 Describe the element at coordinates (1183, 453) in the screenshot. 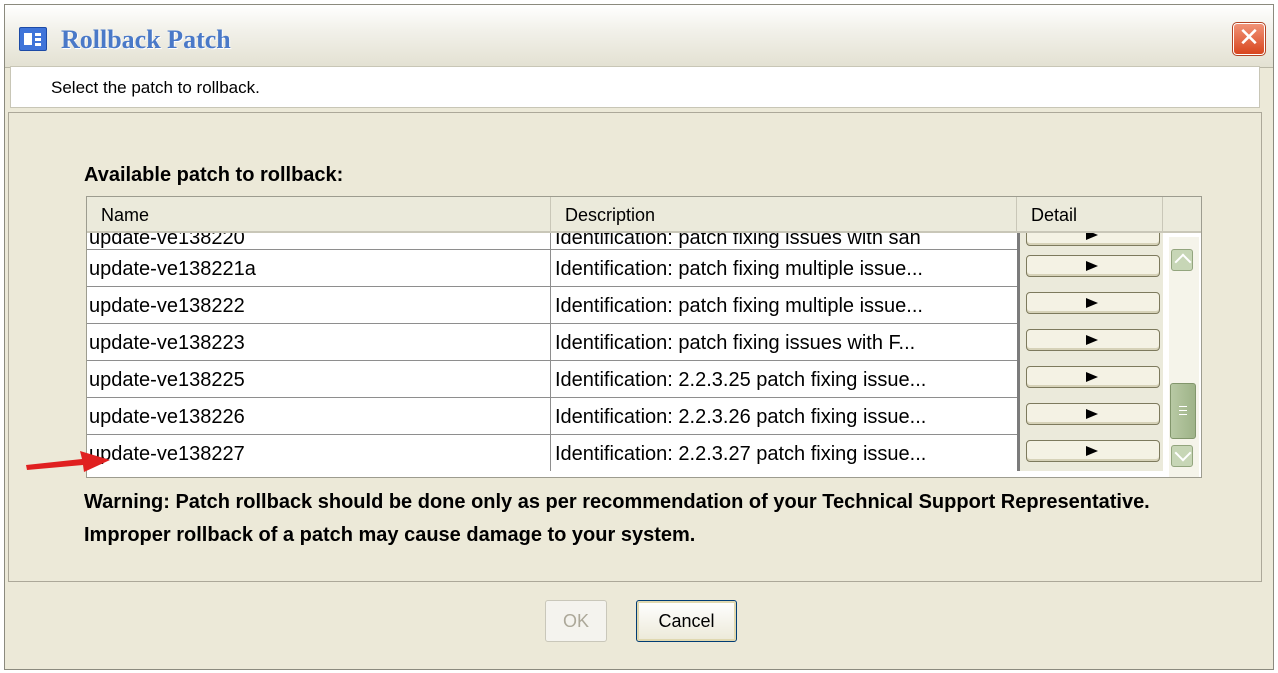

I see `chevron-down-icon` at that location.